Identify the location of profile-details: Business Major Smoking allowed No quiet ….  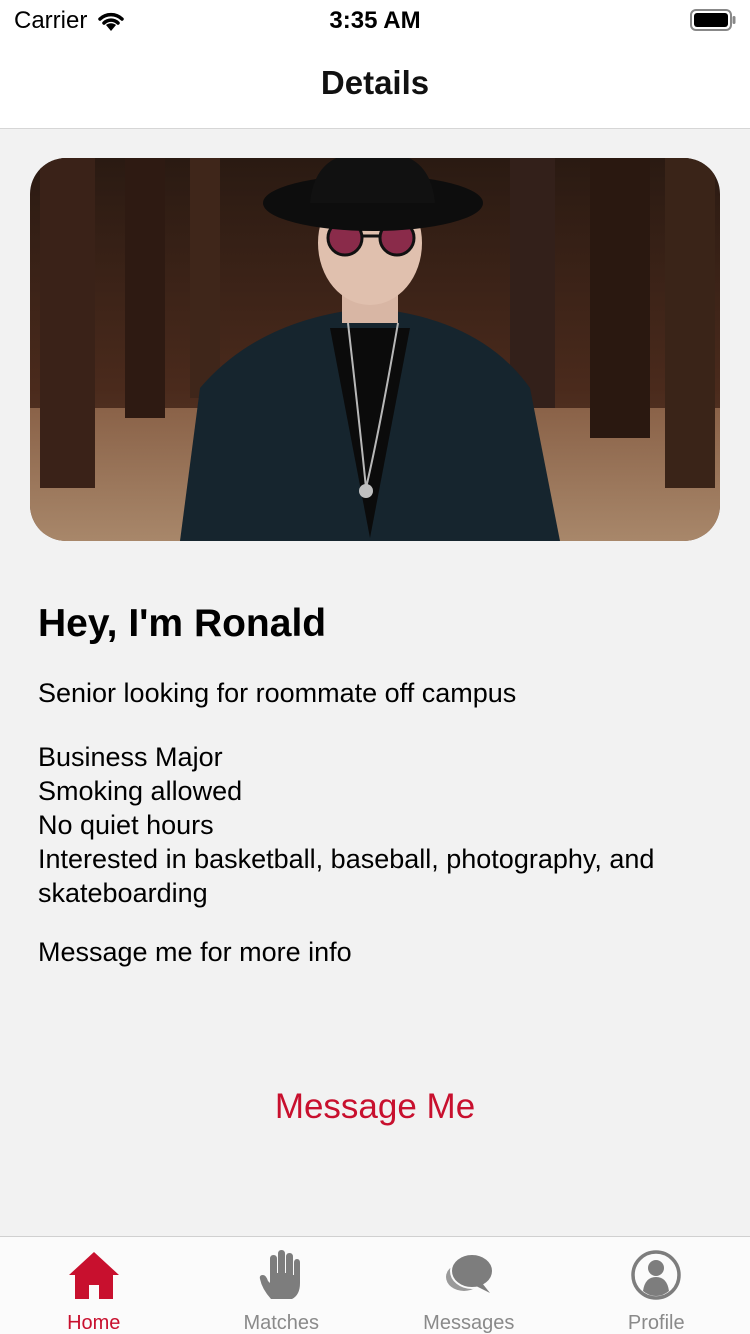
(383, 825).